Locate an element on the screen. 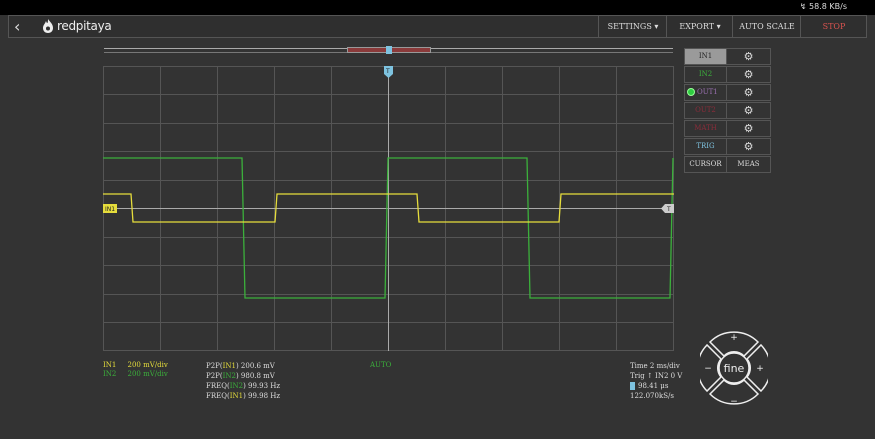  measurement-value: ) 99.93 Hz is located at coordinates (262, 386).